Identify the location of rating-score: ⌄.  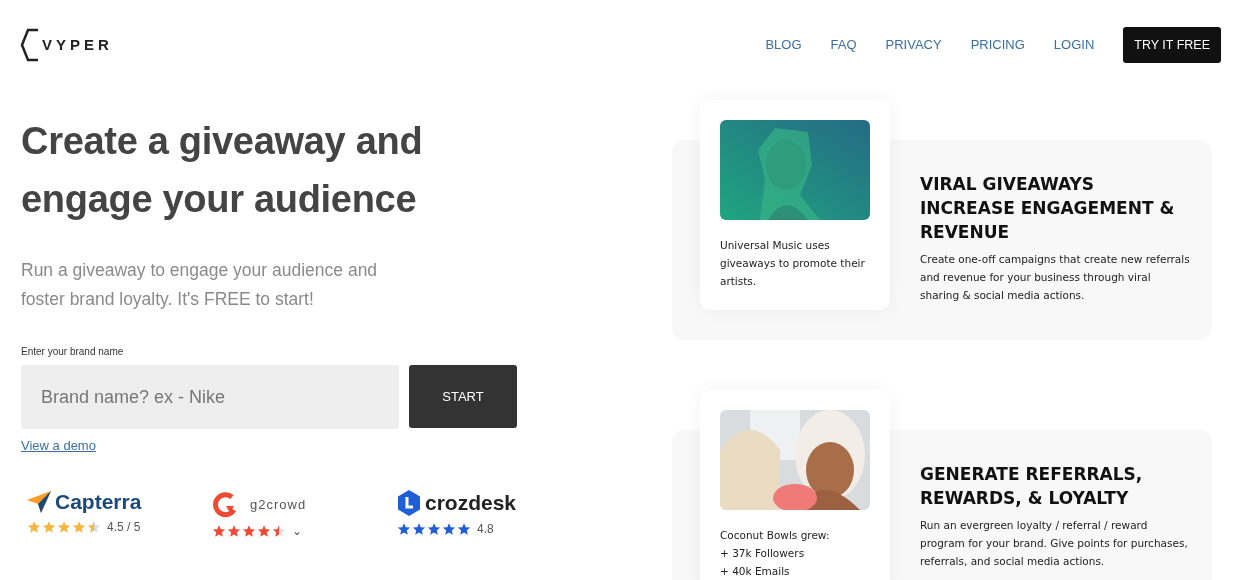
(297, 531).